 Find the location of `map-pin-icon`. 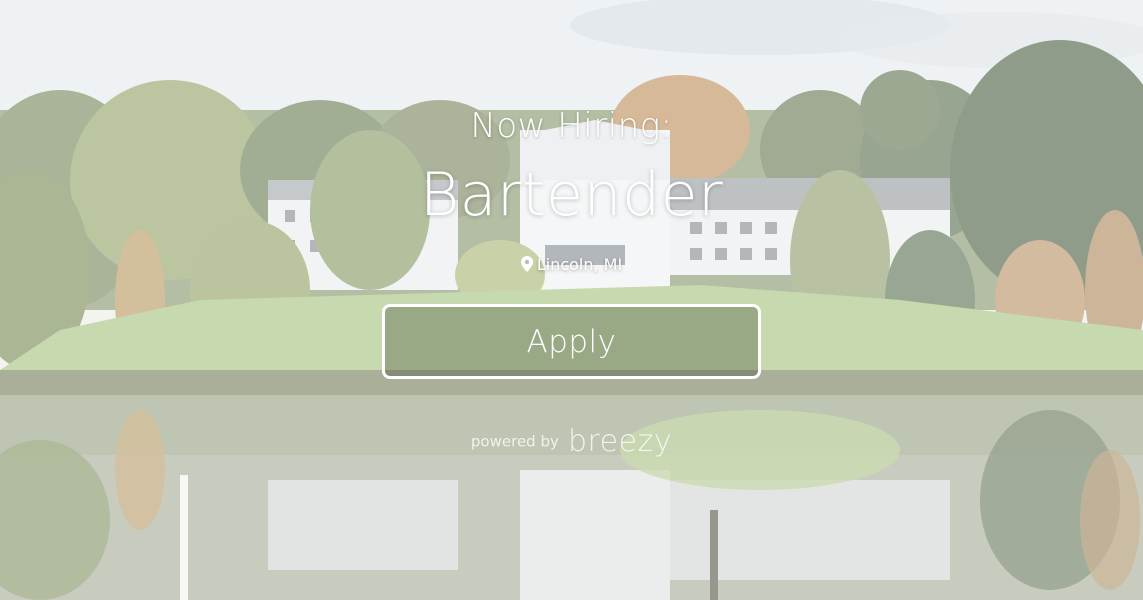

map-pin-icon is located at coordinates (526, 266).